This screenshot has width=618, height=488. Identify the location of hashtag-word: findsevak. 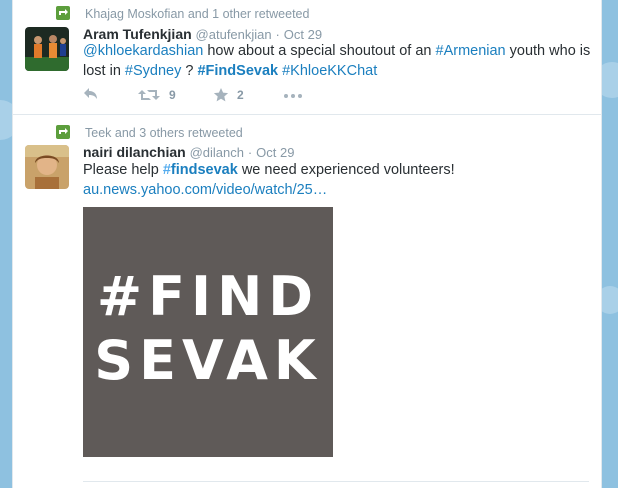
(204, 170).